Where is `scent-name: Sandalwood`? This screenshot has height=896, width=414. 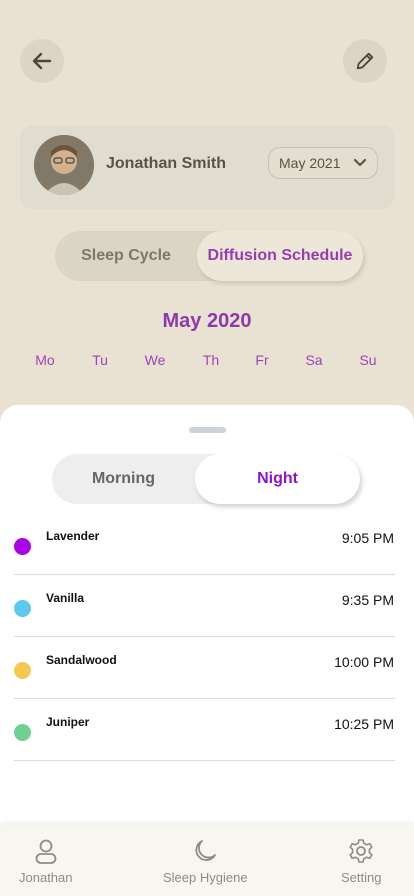
scent-name: Sandalwood is located at coordinates (81, 660).